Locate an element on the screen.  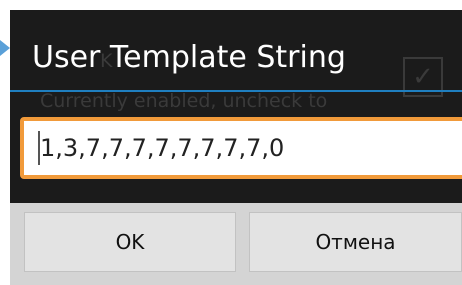
background-row-summary: Currently enabled, uncheck to is located at coordinates (184, 101).